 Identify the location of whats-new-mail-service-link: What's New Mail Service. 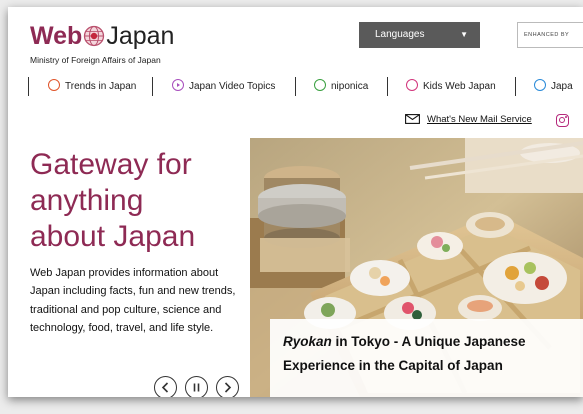
(468, 120).